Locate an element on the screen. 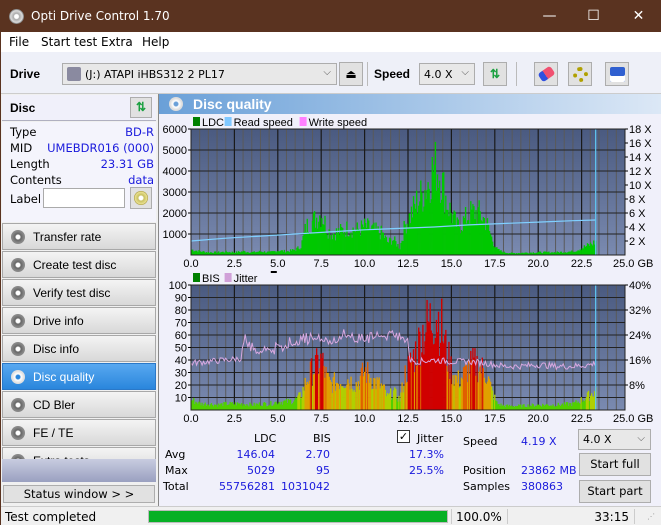 The height and width of the screenshot is (525, 661). refresh-button: ⇅ is located at coordinates (495, 74).